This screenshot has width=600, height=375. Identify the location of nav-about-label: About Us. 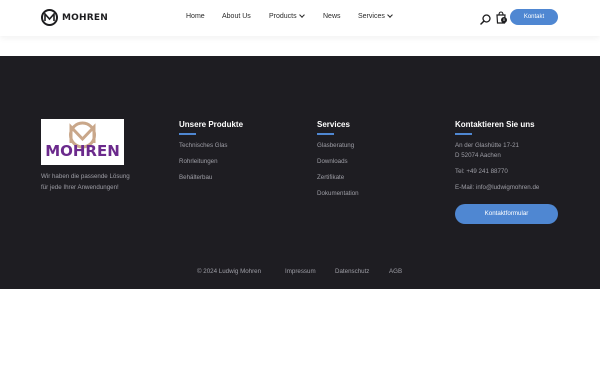
(236, 16).